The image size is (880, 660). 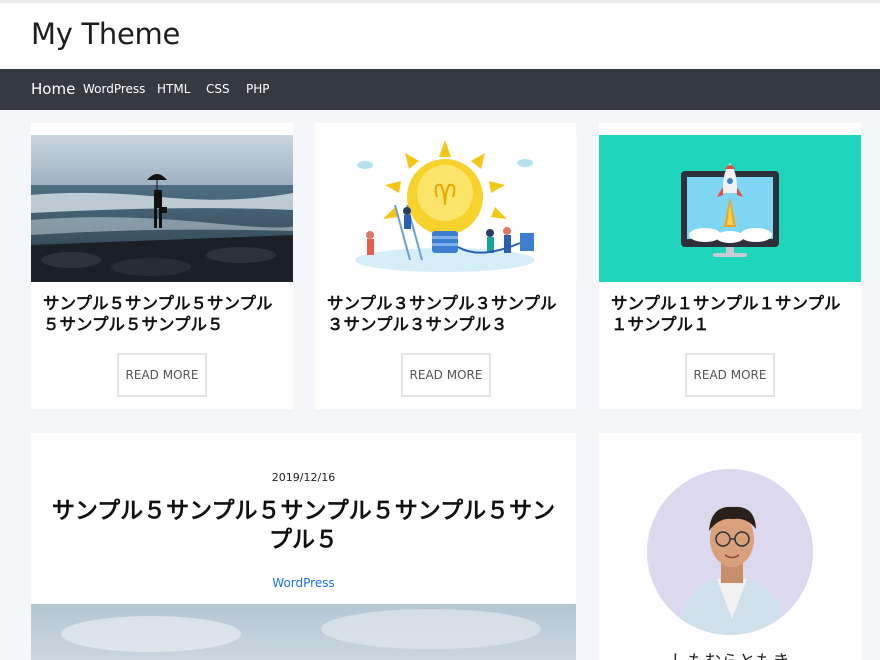 I want to click on post-featured-image, so click(x=303, y=632).